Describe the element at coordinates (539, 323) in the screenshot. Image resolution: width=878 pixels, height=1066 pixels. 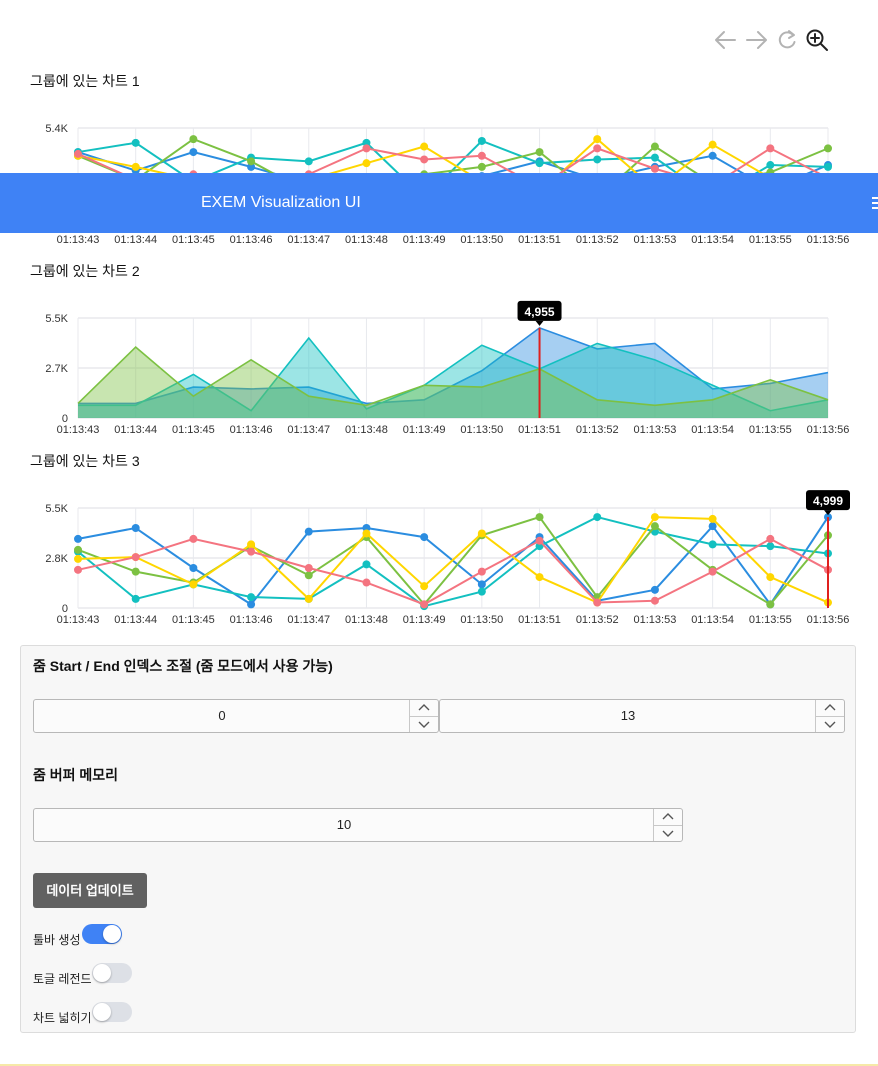
I see `tooltip-pointer` at that location.